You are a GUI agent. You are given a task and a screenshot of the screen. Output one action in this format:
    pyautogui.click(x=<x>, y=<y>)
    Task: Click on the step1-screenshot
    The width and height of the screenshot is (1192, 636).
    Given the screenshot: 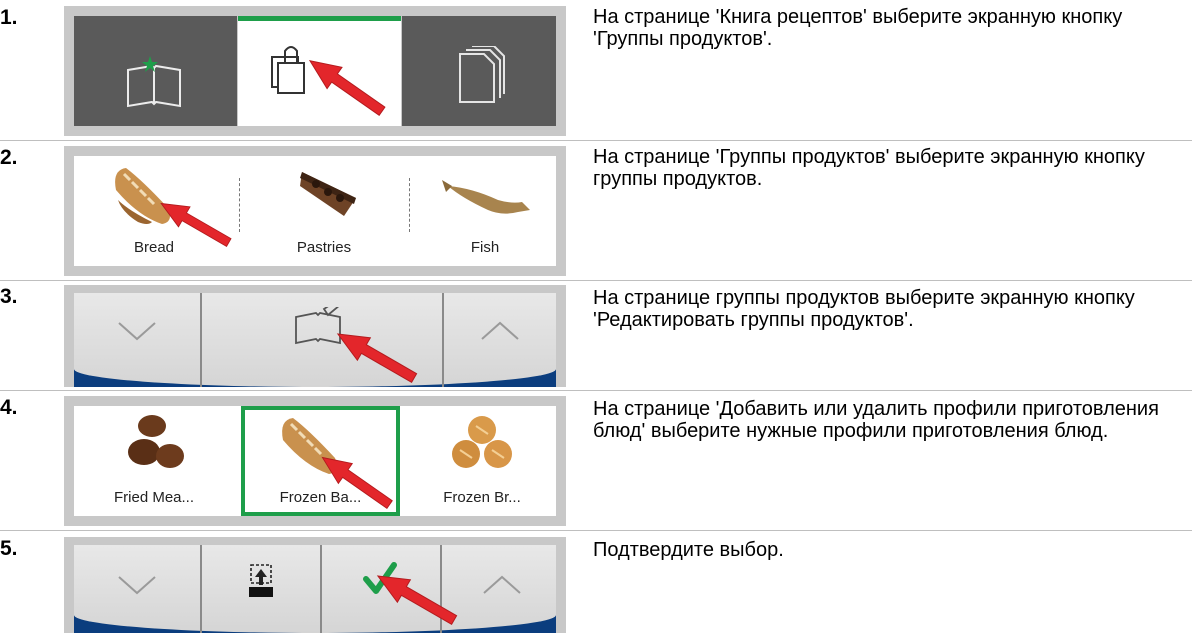 What is the action you would take?
    pyautogui.click(x=315, y=71)
    